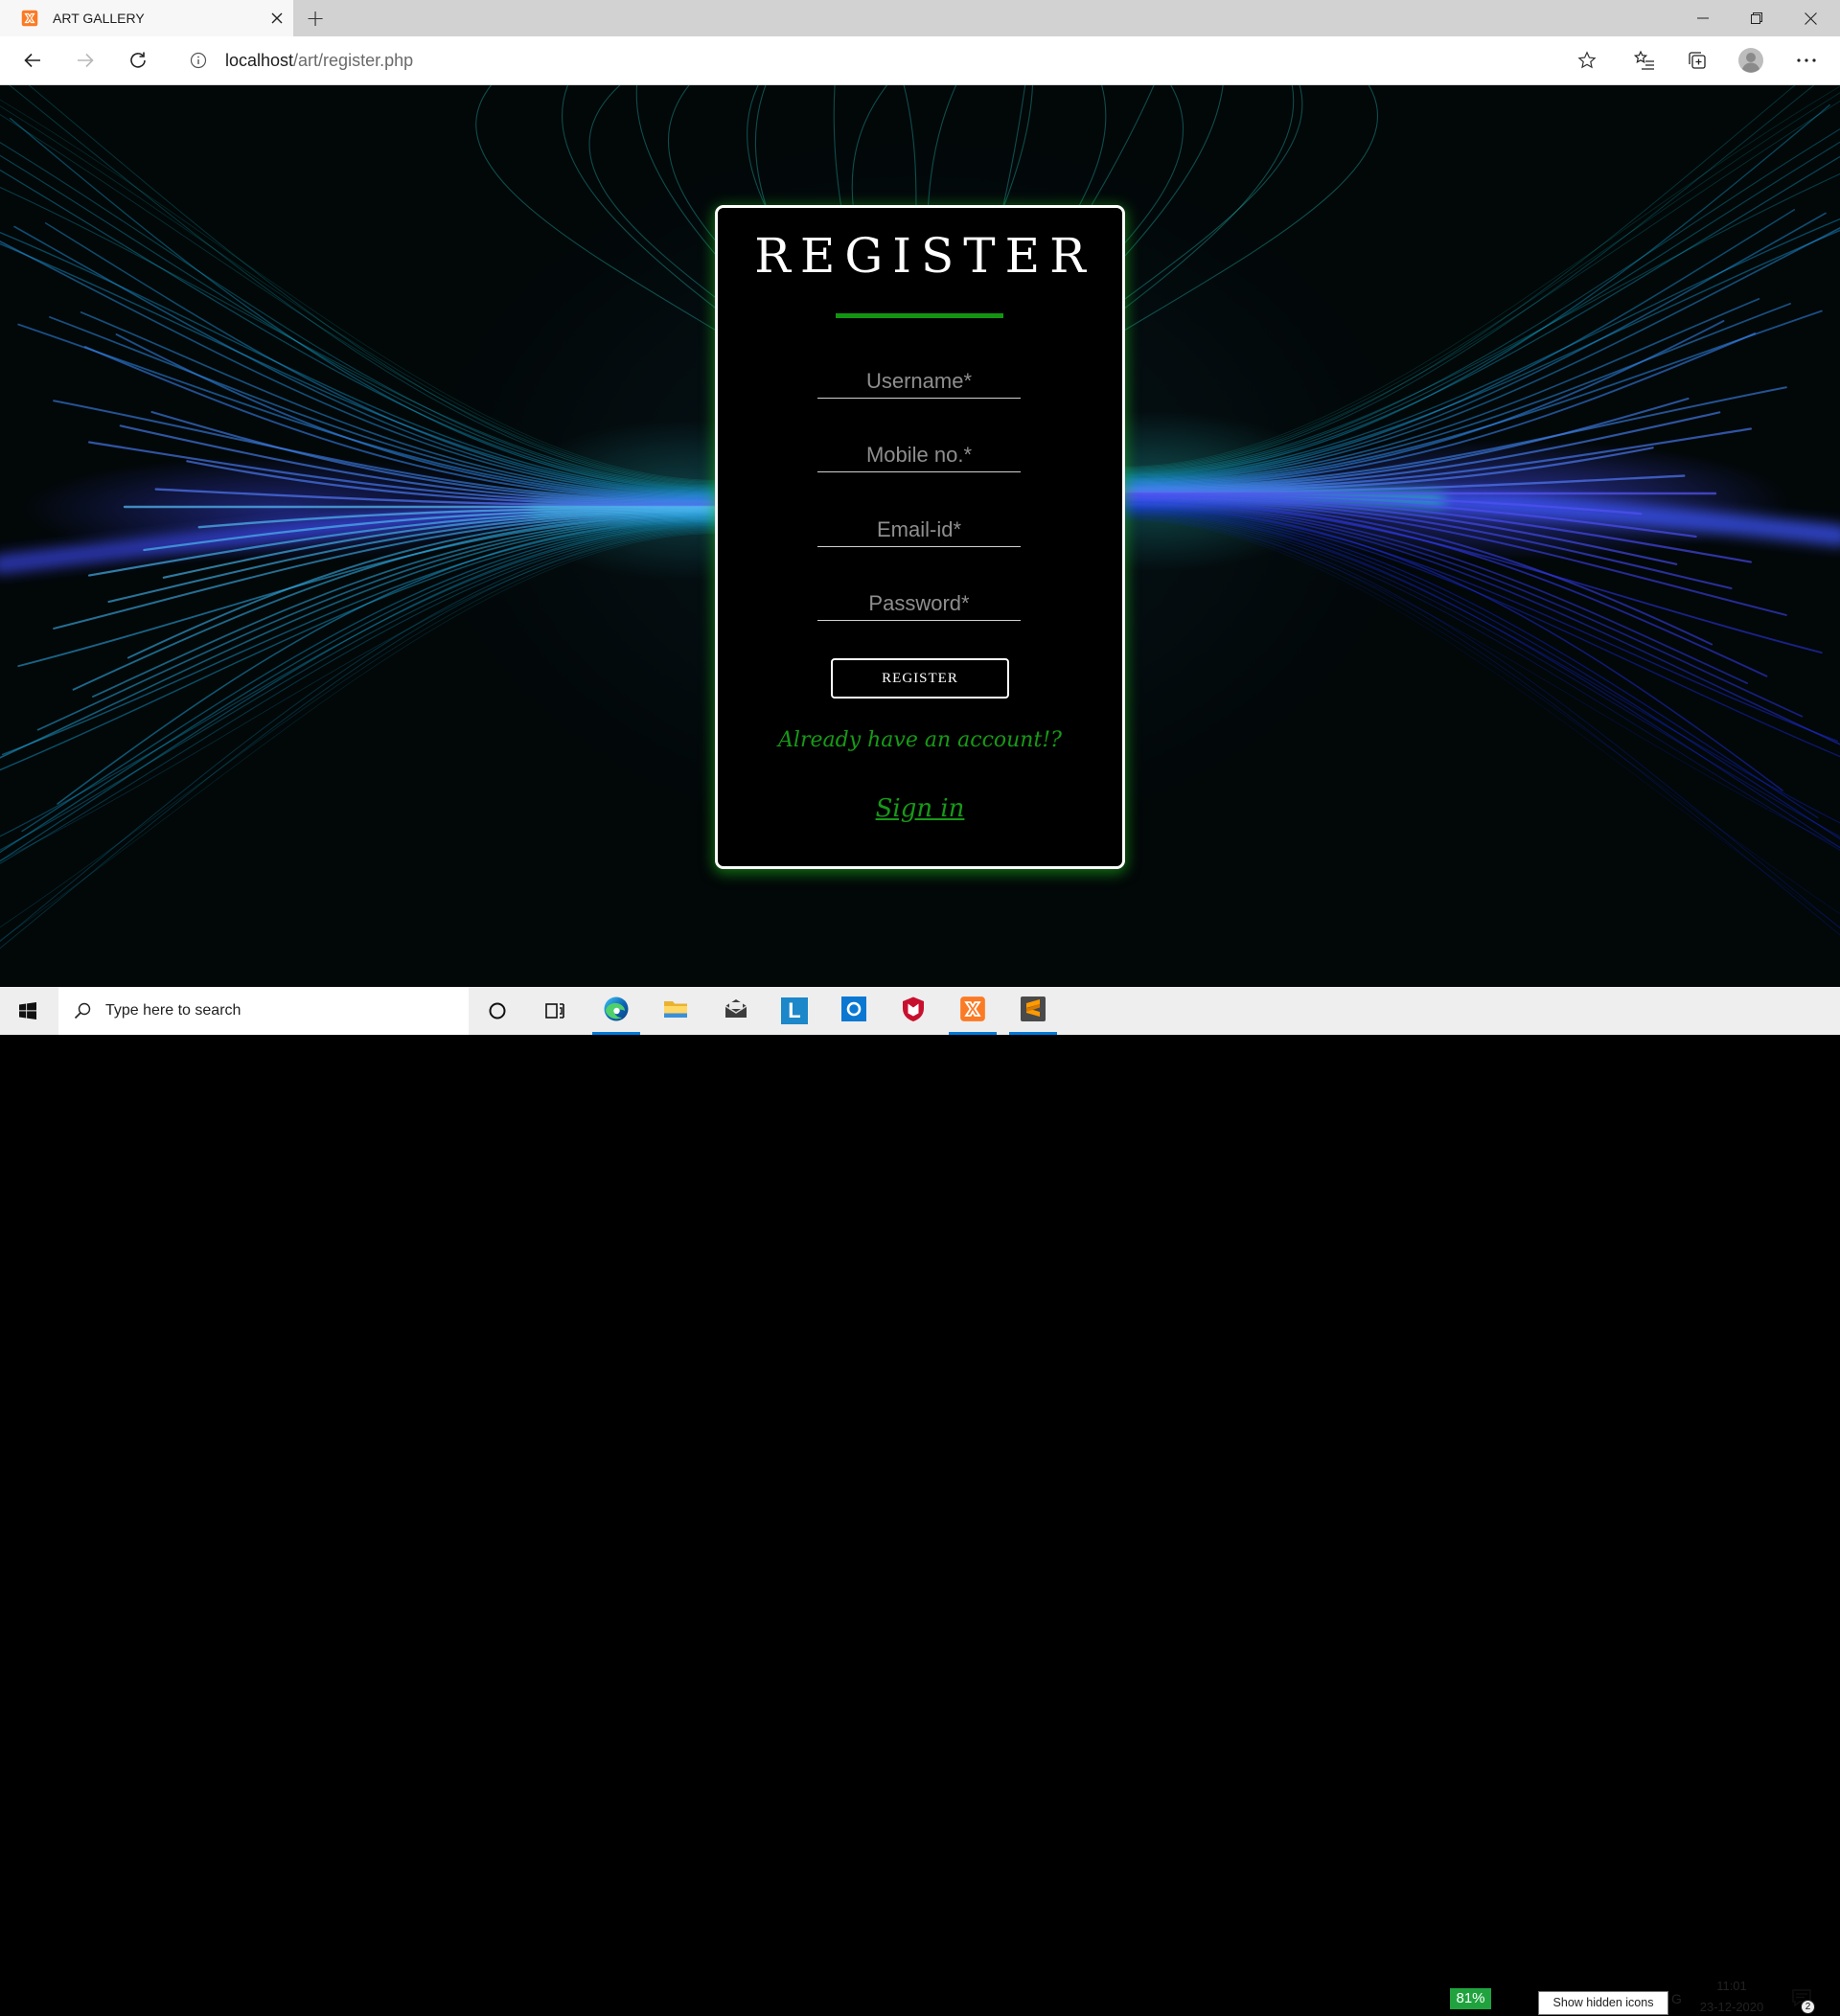  Describe the element at coordinates (1644, 60) in the screenshot. I see `favorites-icon` at that location.